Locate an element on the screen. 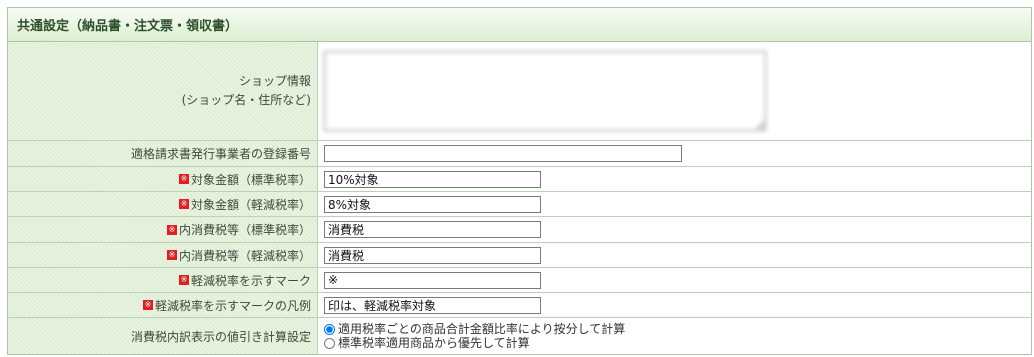 The height and width of the screenshot is (357, 1034). target-amount-standard-label: ※ 対象金額（標準税率） is located at coordinates (163, 179).